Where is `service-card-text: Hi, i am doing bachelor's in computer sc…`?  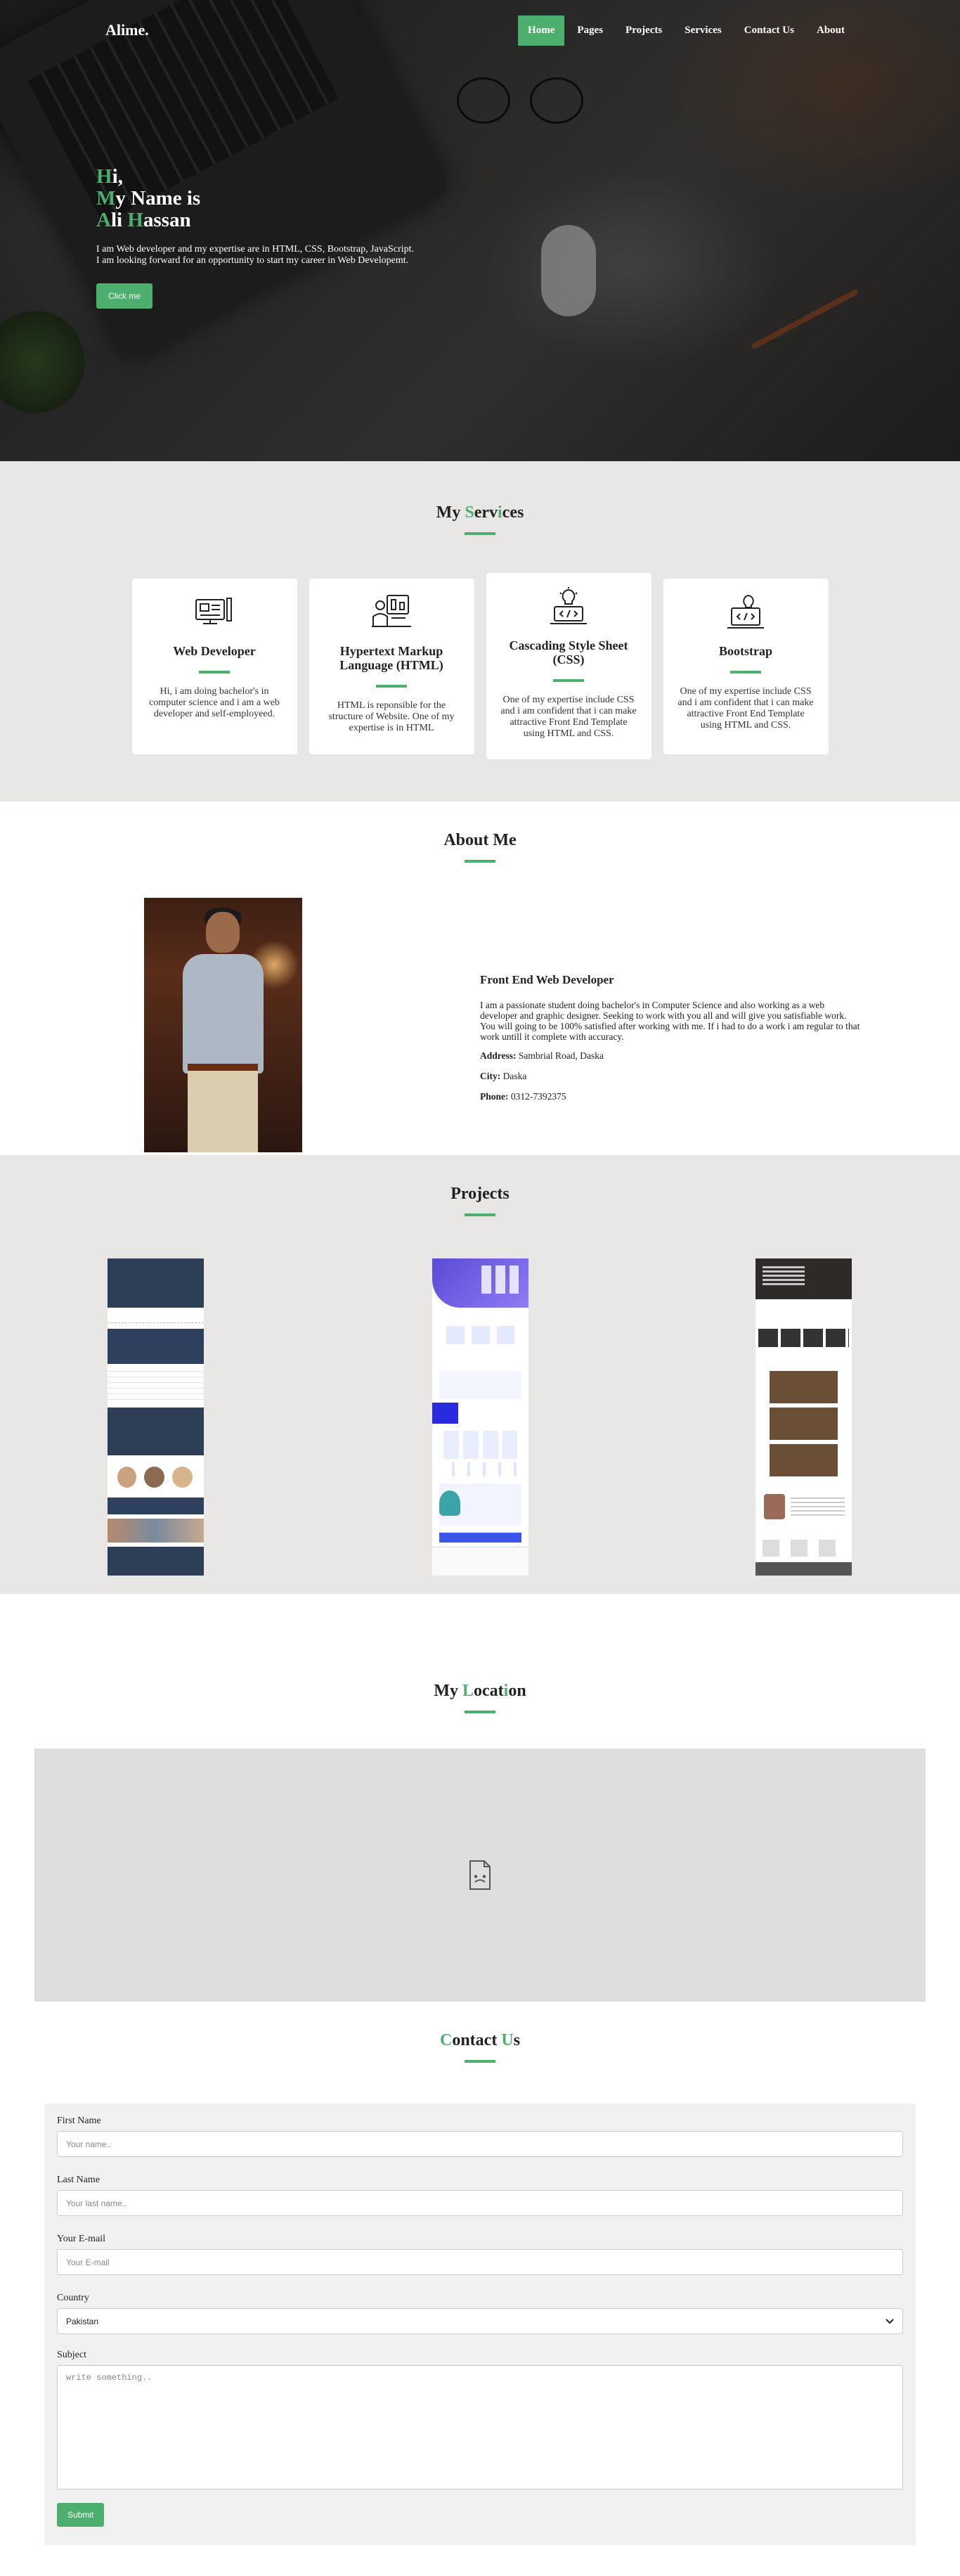 service-card-text: Hi, i am doing bachelor's in computer sc… is located at coordinates (214, 702).